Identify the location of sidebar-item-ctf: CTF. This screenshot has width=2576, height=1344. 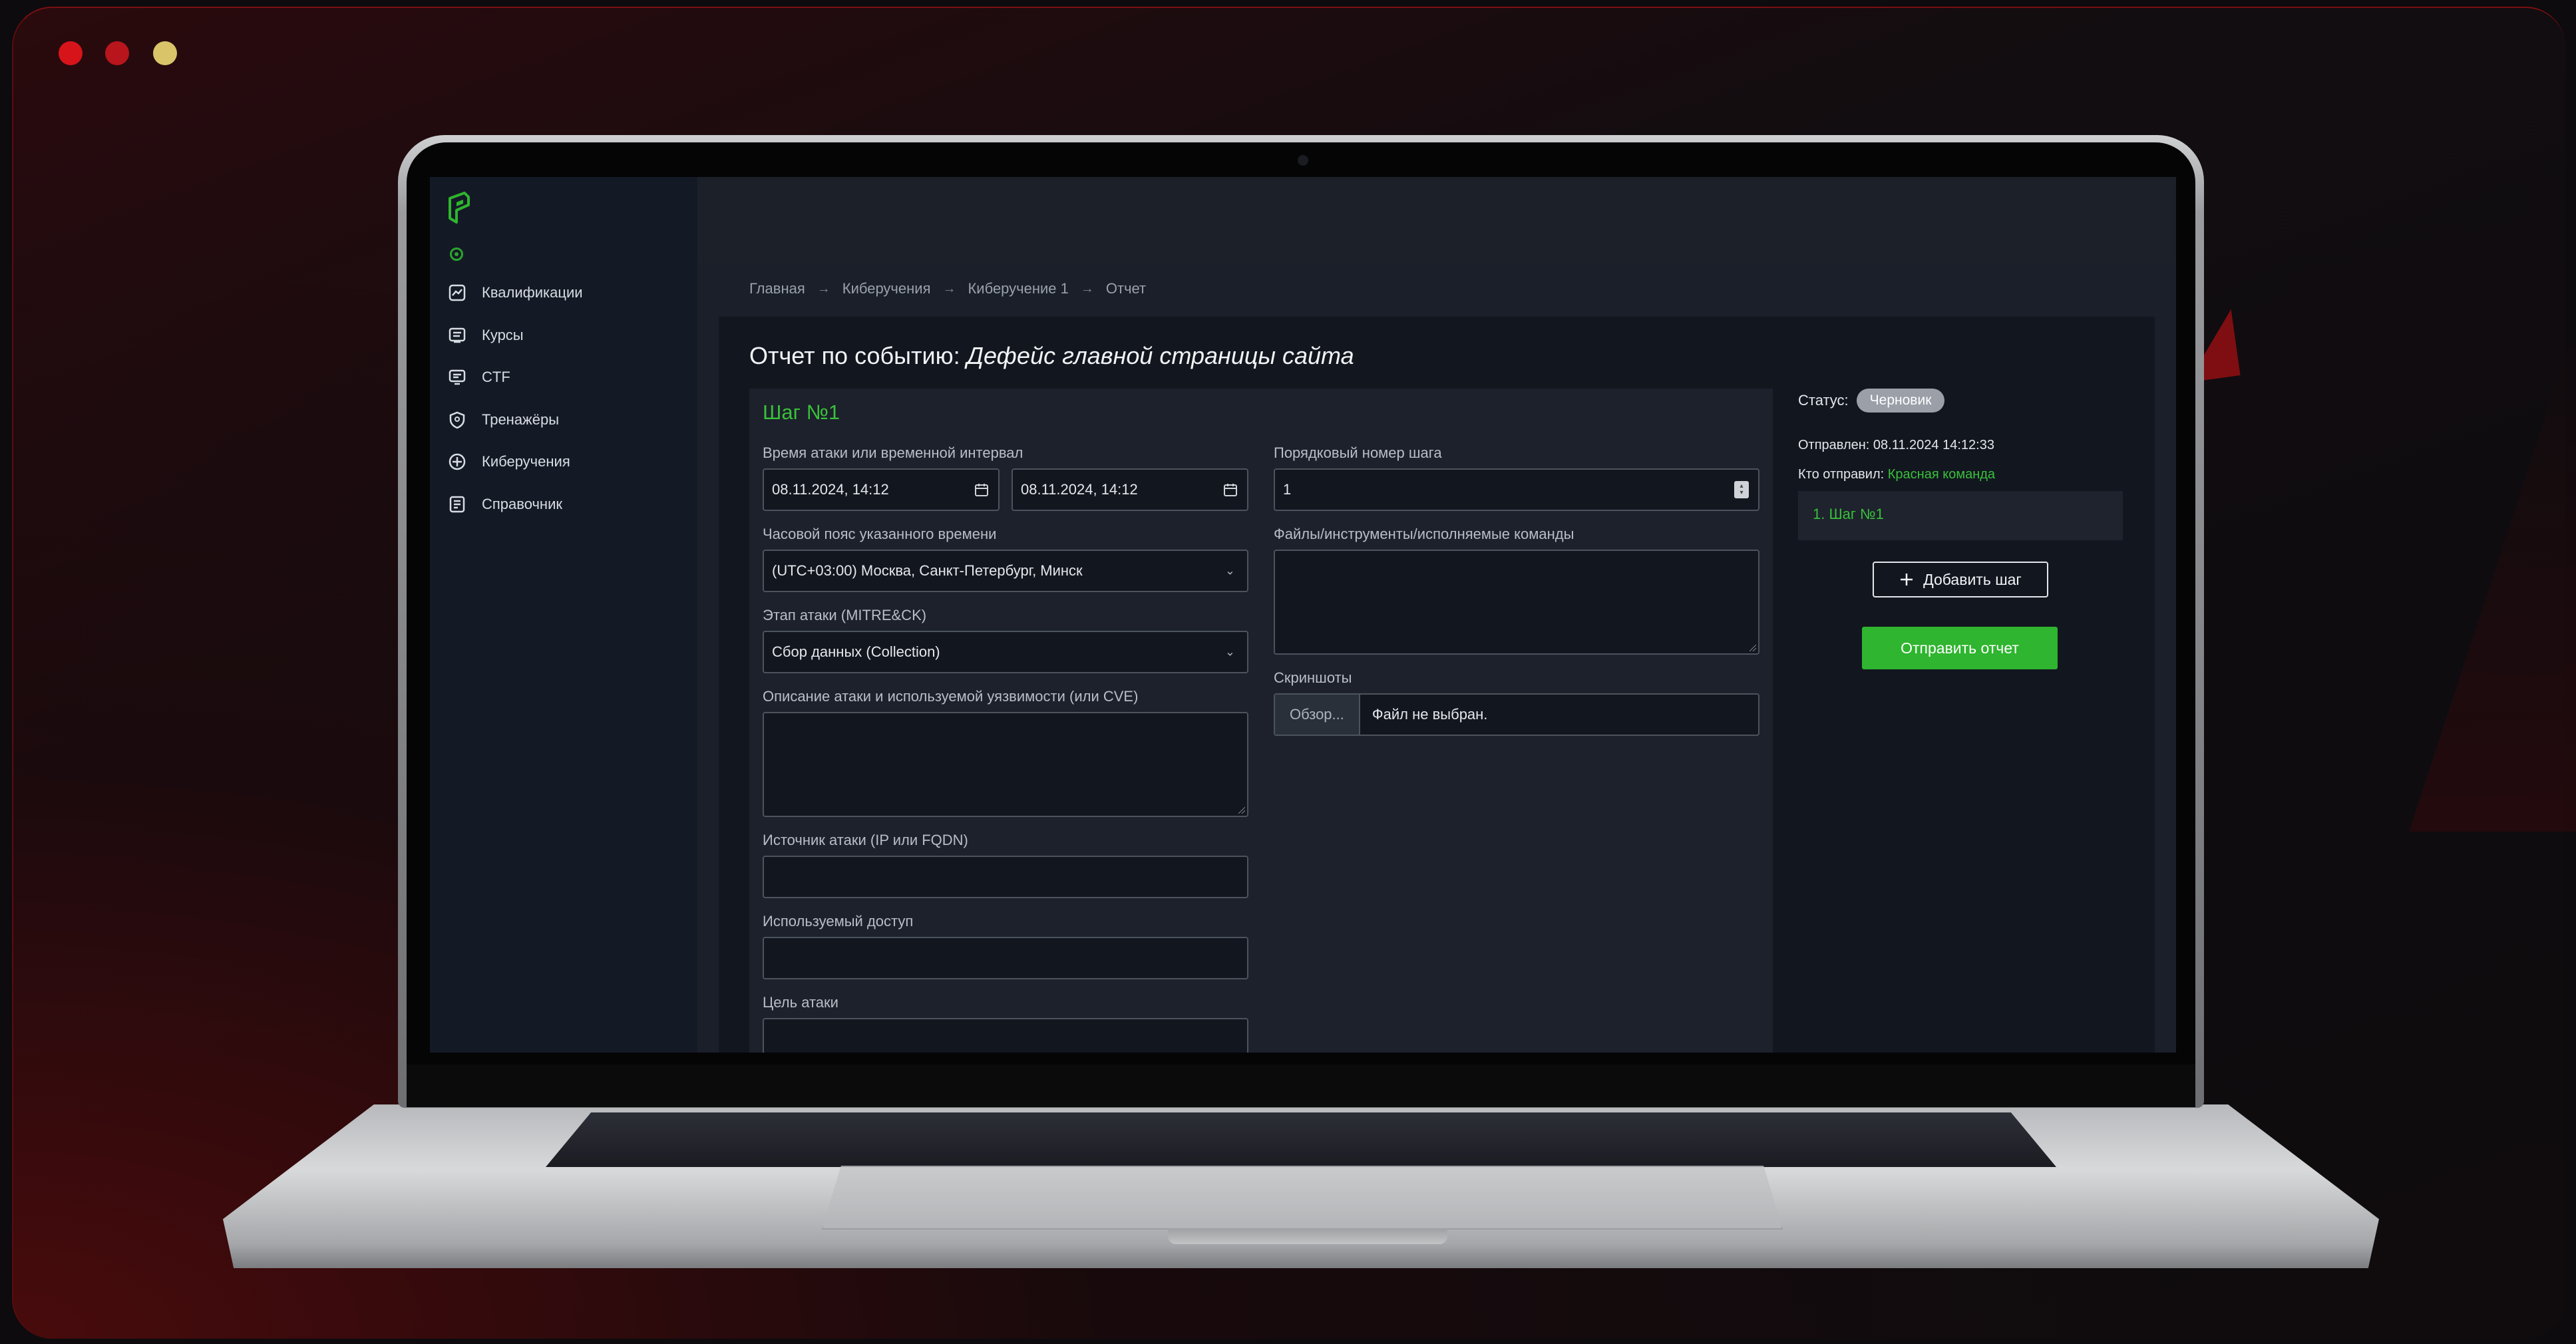
(479, 378).